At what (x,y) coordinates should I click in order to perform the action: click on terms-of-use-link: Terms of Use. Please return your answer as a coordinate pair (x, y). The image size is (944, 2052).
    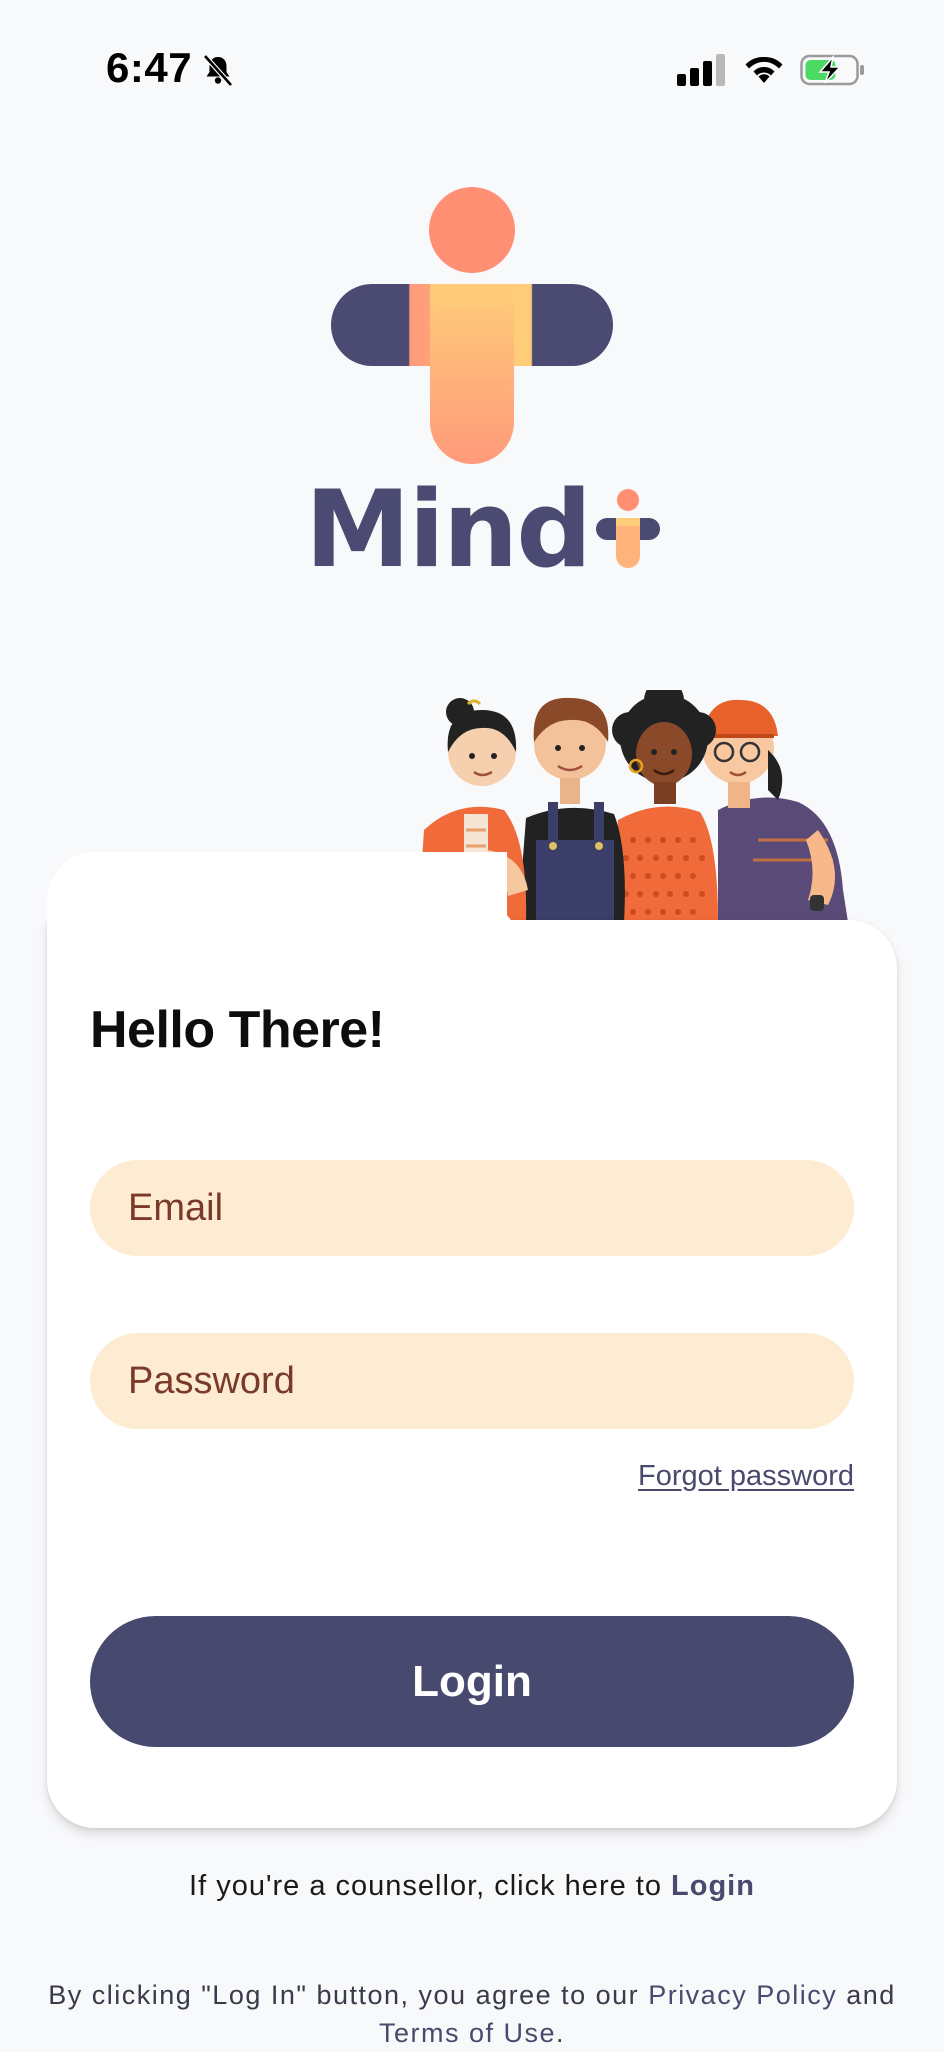
    Looking at the image, I should click on (467, 2033).